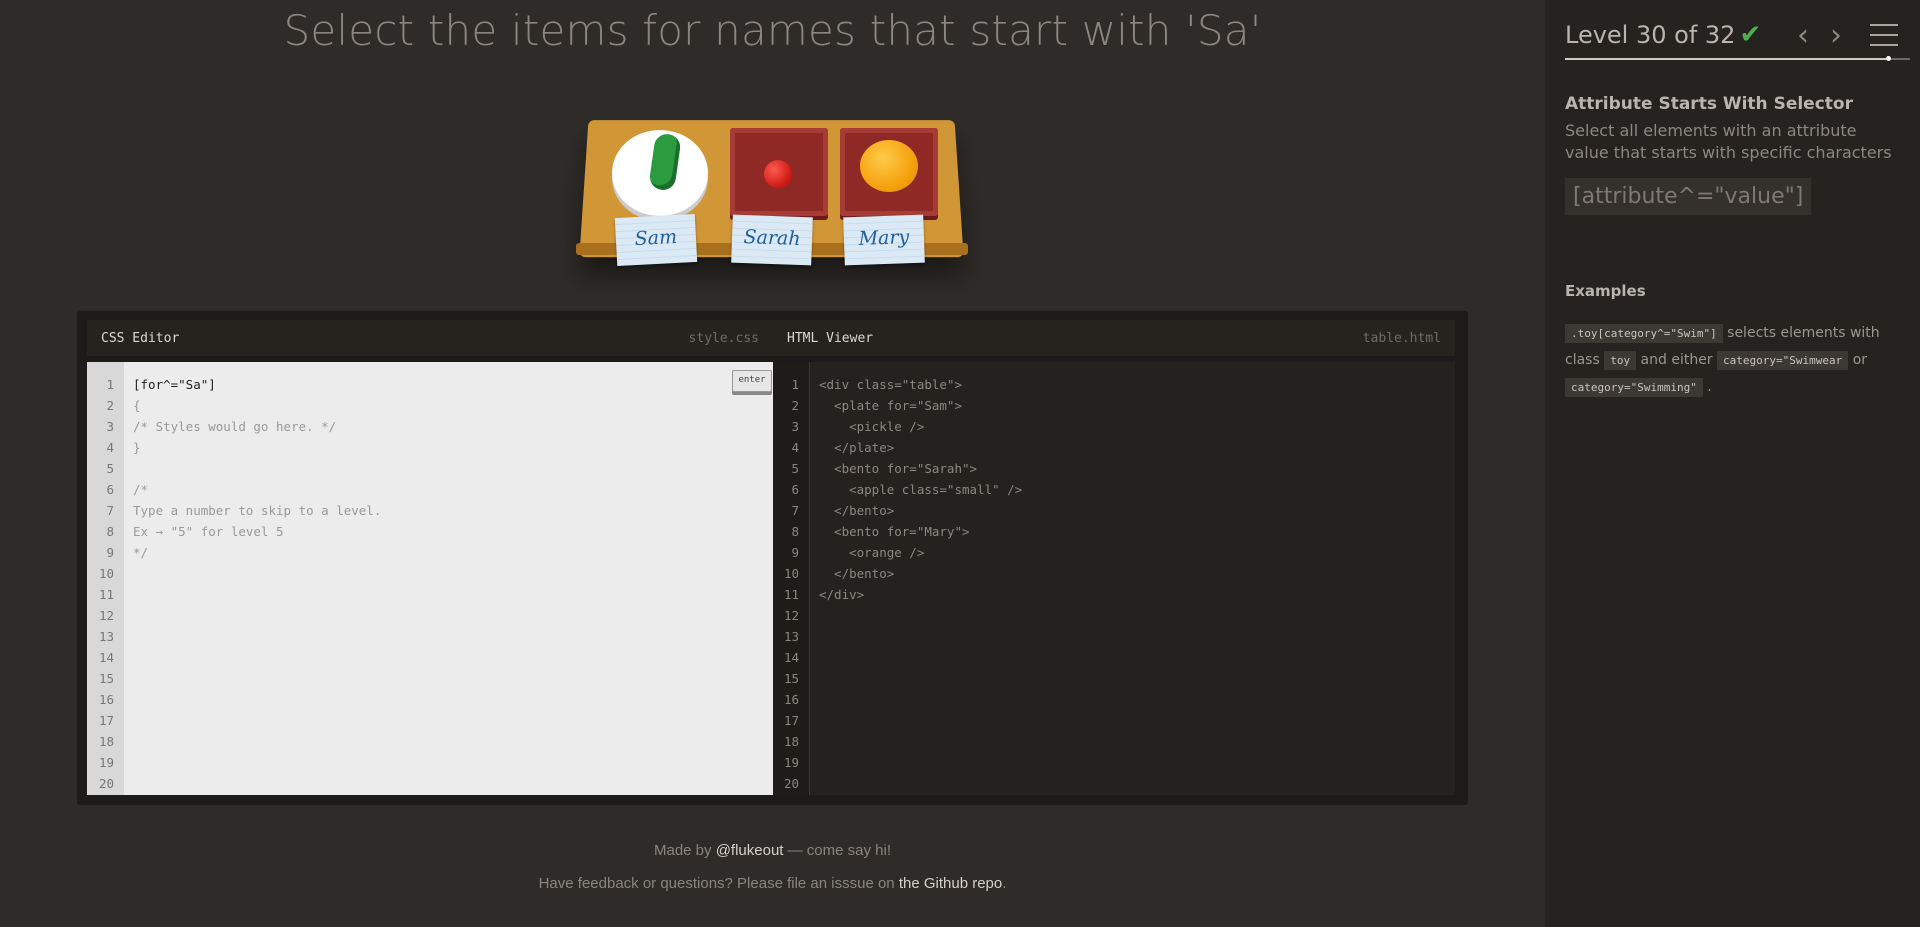  I want to click on say-hi-text: — come say hi!, so click(837, 850).